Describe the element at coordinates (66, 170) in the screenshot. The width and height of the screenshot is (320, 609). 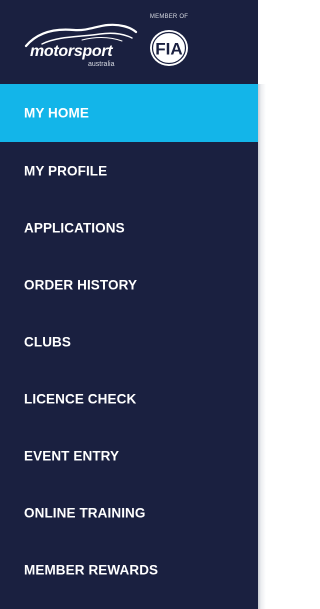
I see `nav-label: MY PROFILE` at that location.